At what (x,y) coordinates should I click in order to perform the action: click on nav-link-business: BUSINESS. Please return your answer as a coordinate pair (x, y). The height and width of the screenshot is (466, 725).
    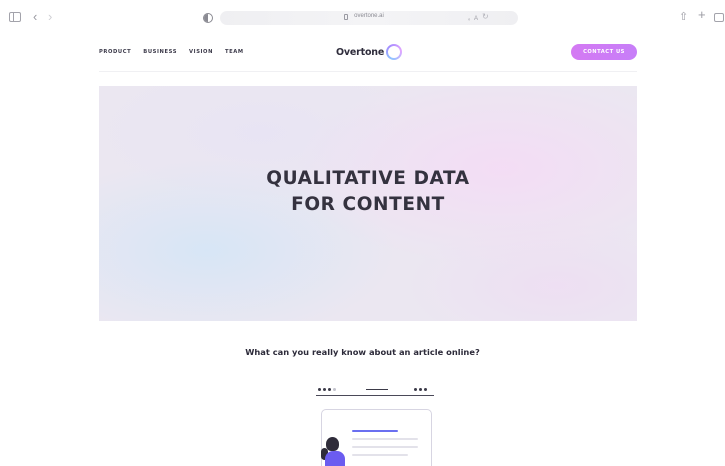
    Looking at the image, I should click on (160, 52).